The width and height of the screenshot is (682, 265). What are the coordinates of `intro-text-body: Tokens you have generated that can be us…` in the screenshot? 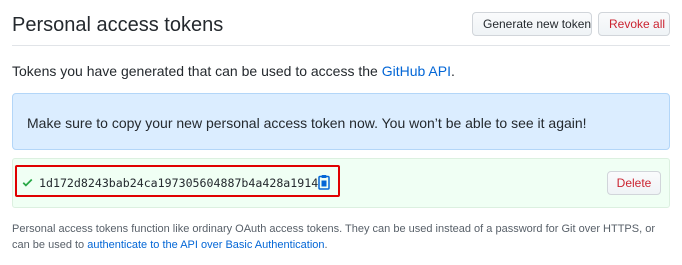 It's located at (197, 71).